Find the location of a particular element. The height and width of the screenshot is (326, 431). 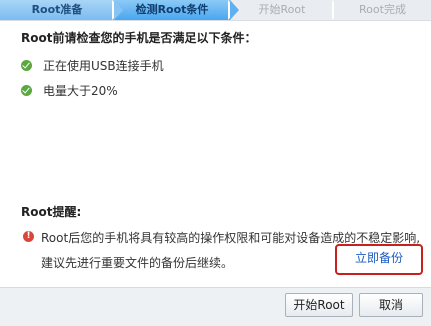

condition-battery: 电量大于20% is located at coordinates (69, 91).